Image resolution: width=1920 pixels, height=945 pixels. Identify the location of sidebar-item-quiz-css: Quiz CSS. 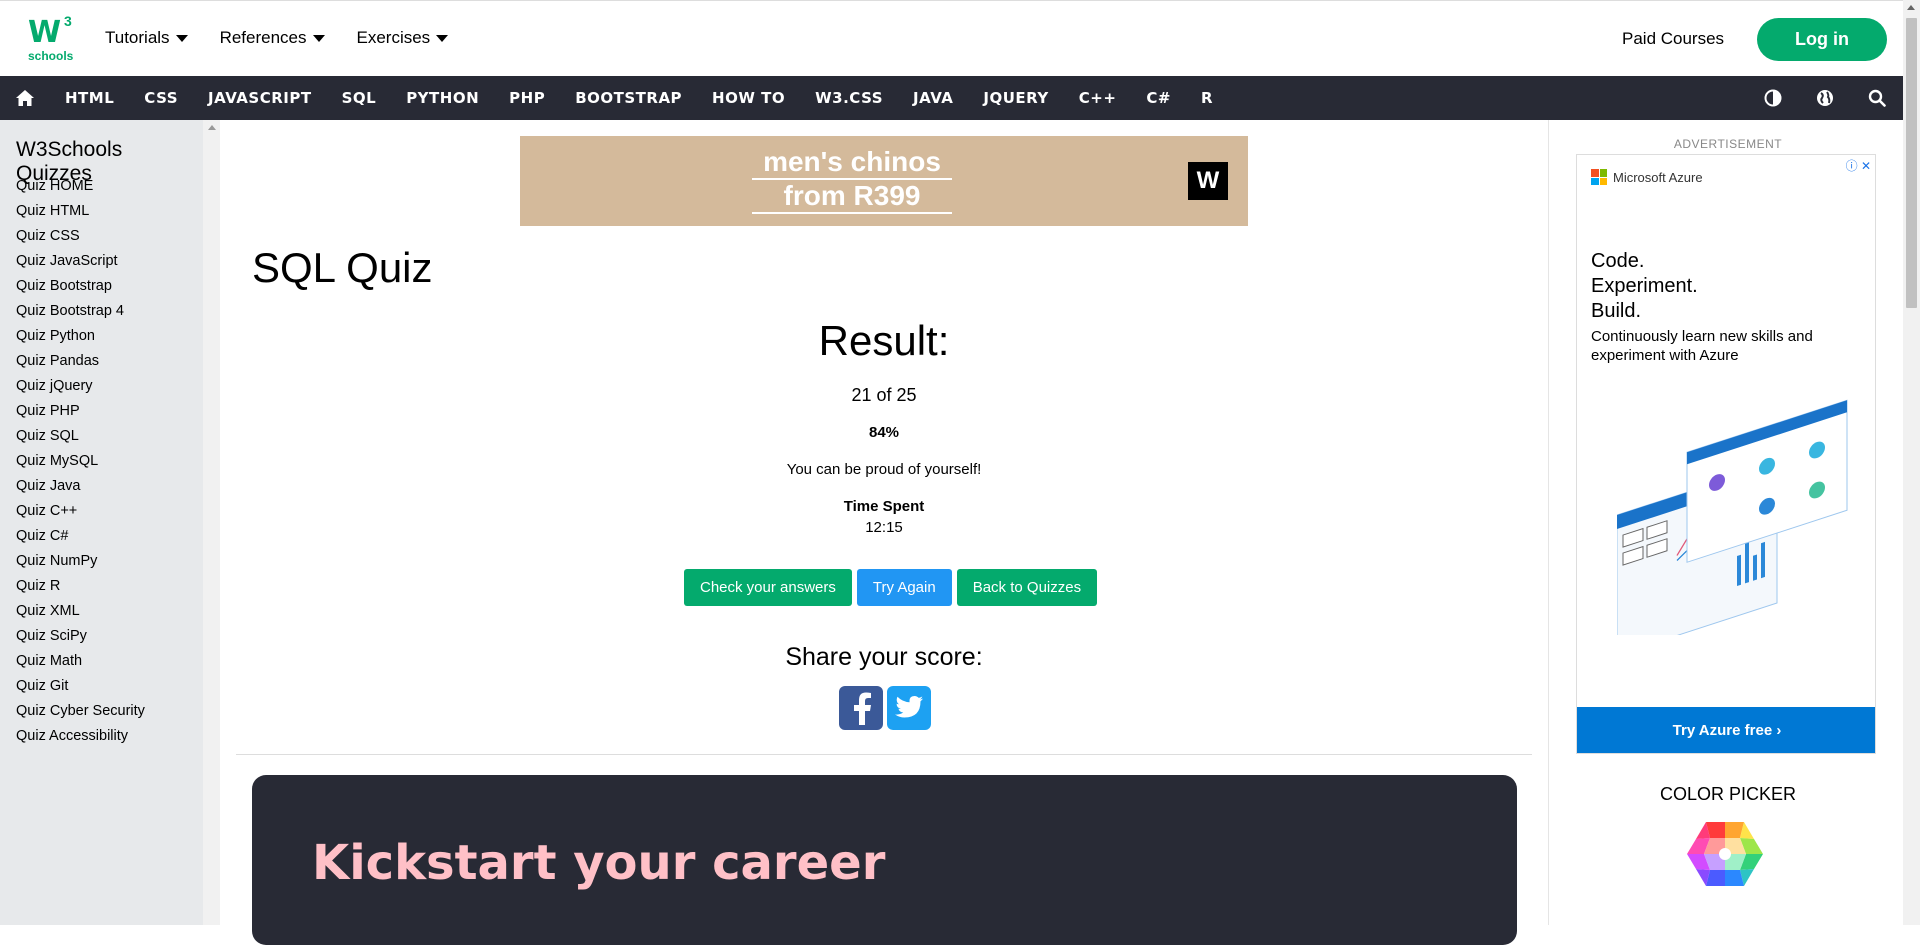
(80, 236).